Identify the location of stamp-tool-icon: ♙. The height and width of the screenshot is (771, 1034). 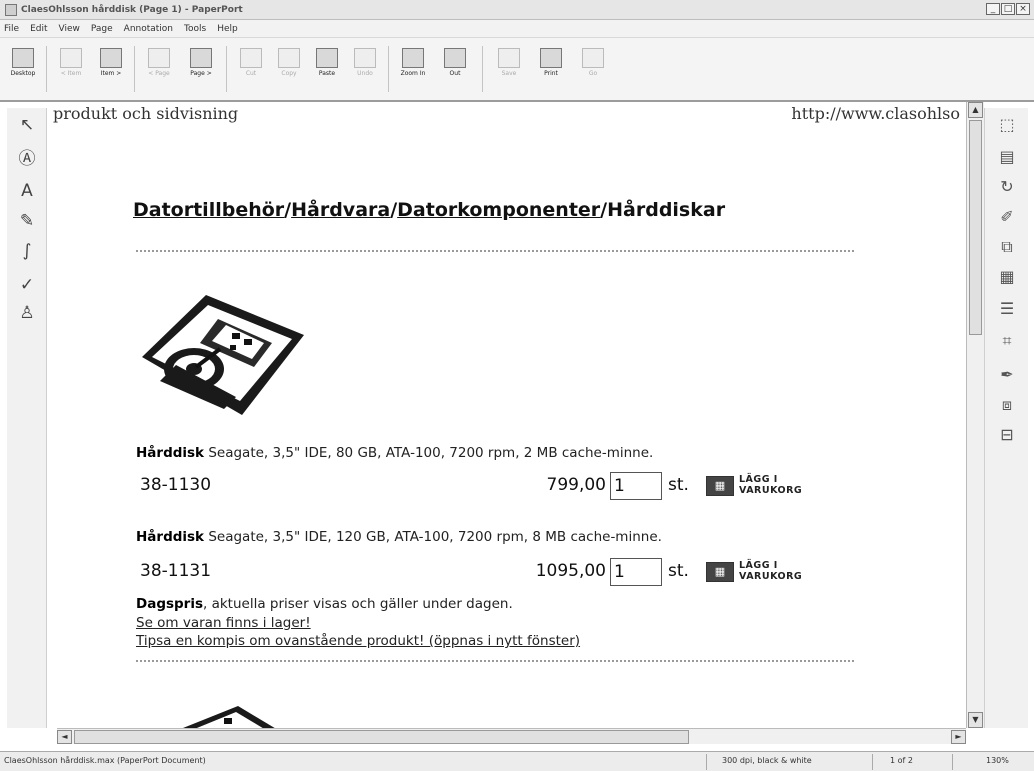
(27, 313).